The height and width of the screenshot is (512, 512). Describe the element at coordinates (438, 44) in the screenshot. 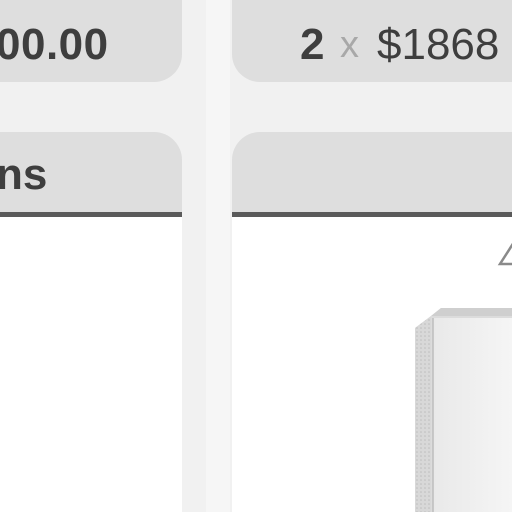

I see `right-unit-price: $1868` at that location.